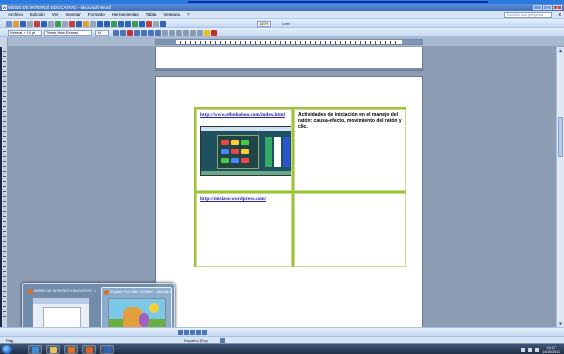 The height and width of the screenshot is (354, 564). I want to click on hyperlink-mislase: http://mislase.wordpress.com/, so click(244, 199).